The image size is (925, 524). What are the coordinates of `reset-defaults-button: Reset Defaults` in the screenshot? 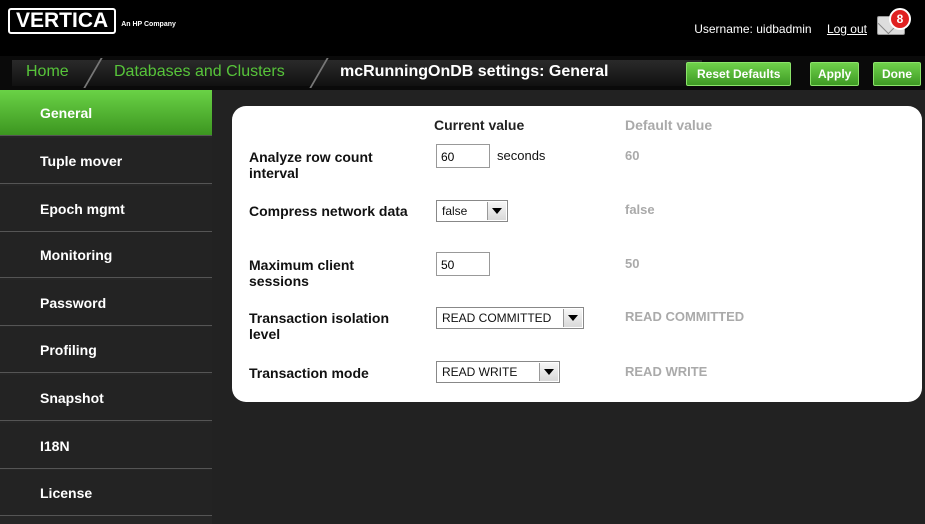 It's located at (739, 74).